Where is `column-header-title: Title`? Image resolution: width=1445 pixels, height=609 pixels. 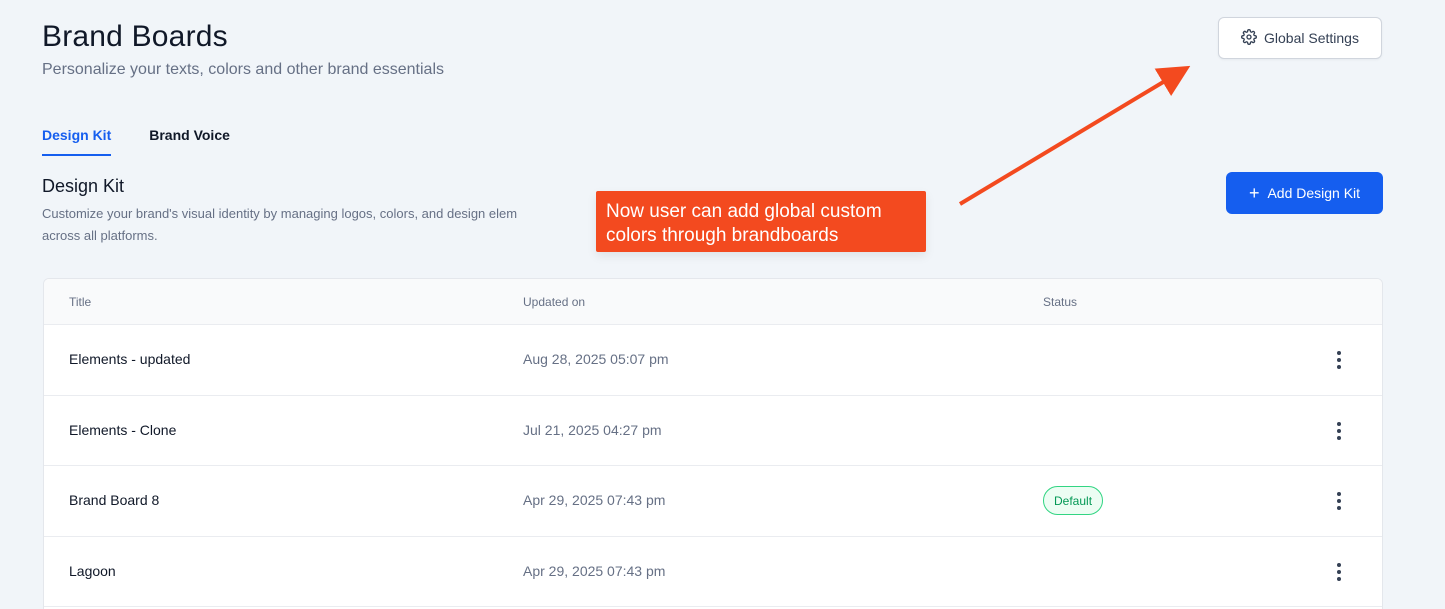 column-header-title: Title is located at coordinates (80, 302).